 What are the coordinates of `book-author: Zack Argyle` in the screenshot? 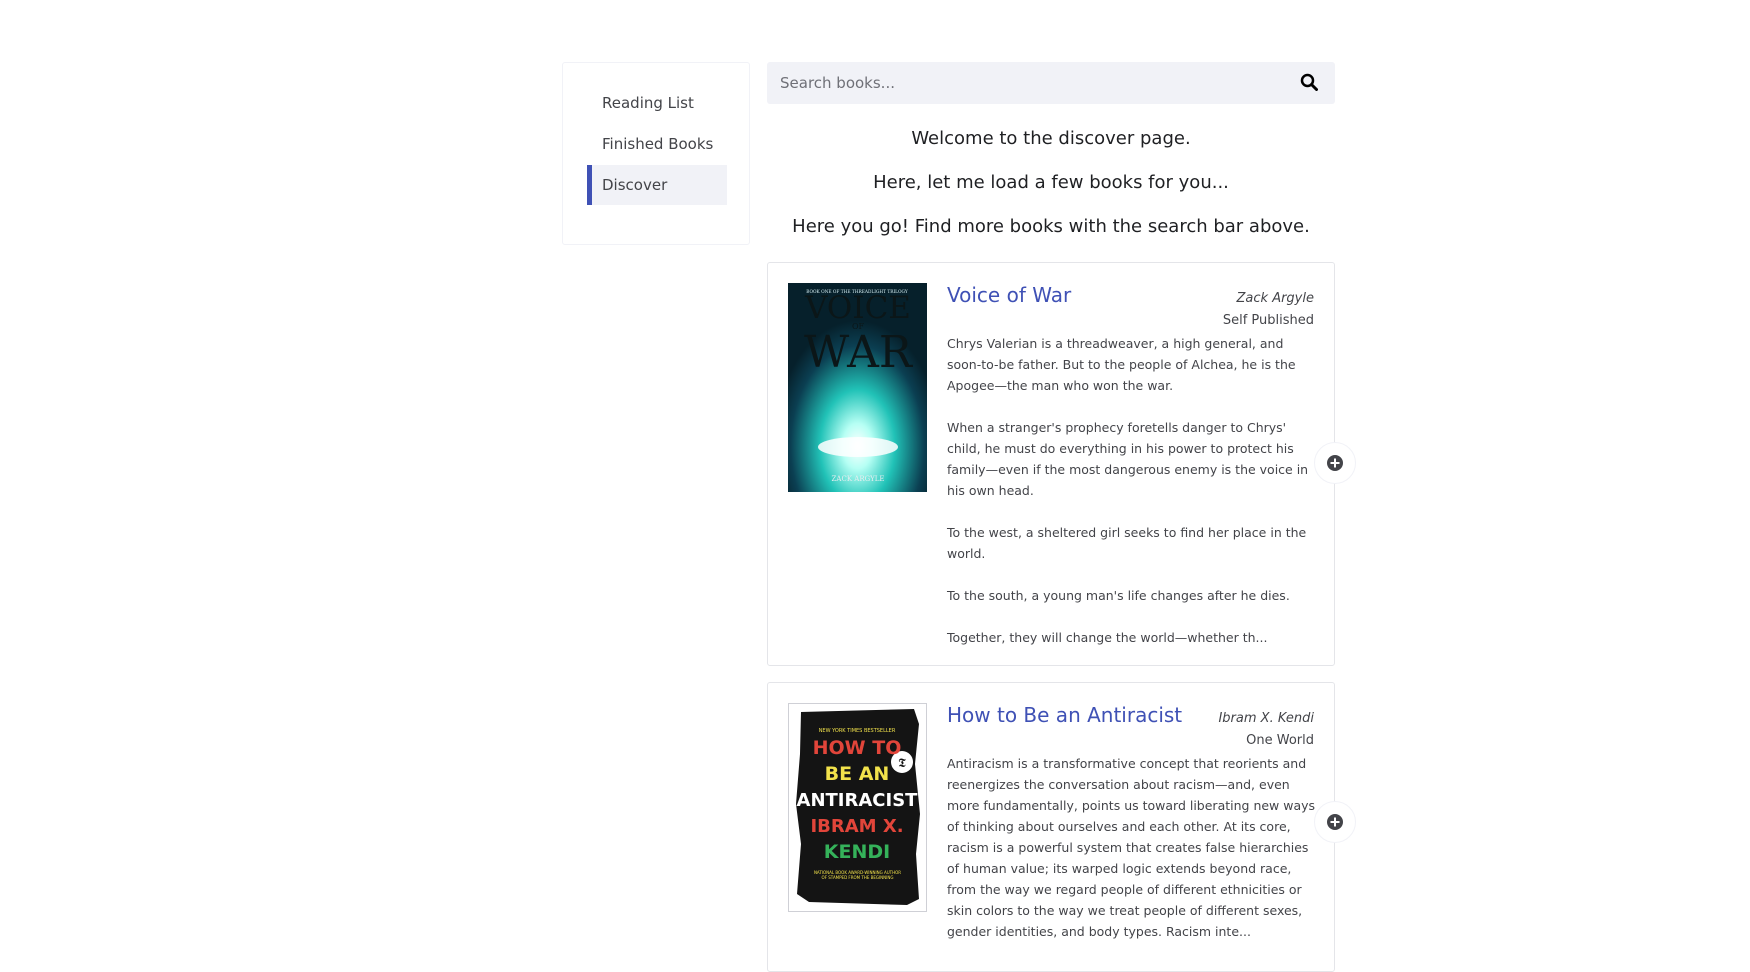 It's located at (1275, 298).